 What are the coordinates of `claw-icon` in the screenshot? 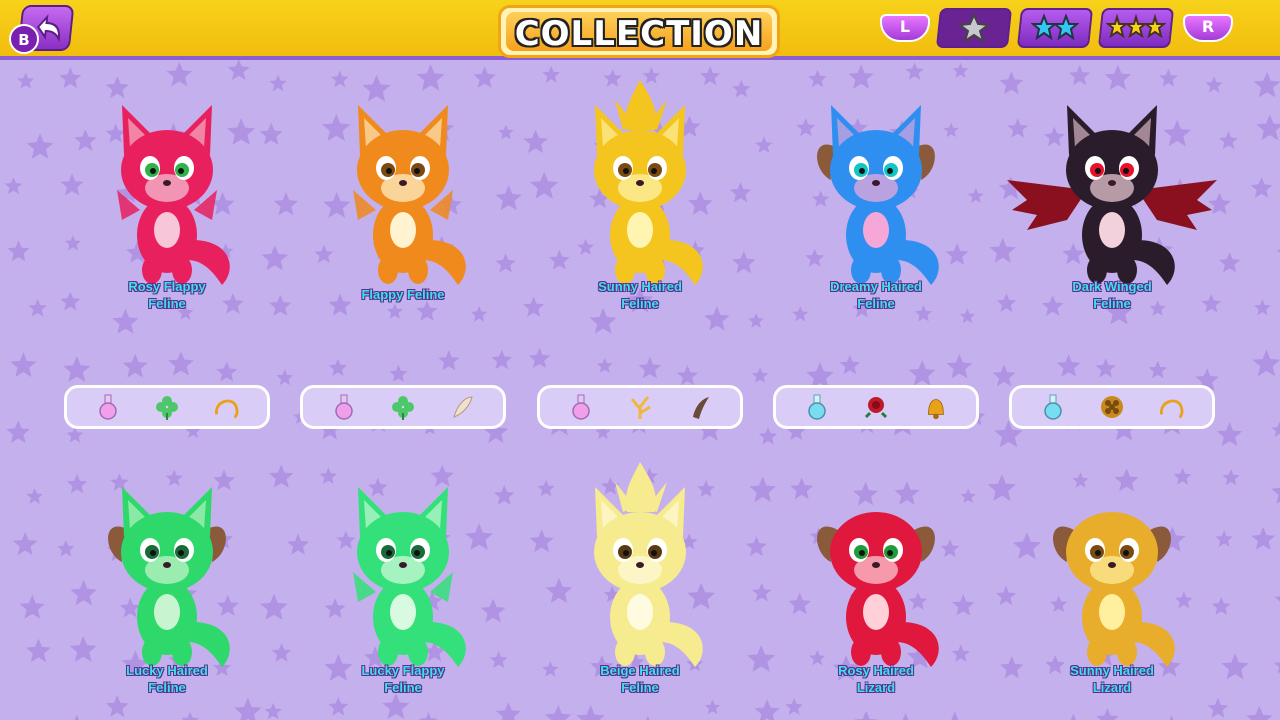 It's located at (699, 407).